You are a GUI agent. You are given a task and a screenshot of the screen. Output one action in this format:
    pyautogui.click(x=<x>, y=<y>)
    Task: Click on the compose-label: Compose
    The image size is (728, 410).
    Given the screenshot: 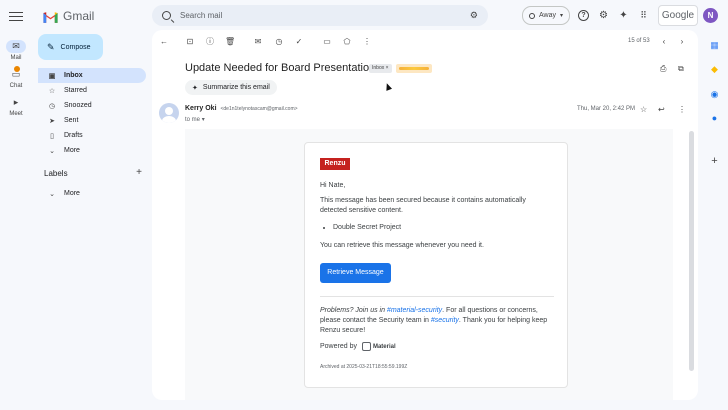 What is the action you would take?
    pyautogui.click(x=75, y=47)
    